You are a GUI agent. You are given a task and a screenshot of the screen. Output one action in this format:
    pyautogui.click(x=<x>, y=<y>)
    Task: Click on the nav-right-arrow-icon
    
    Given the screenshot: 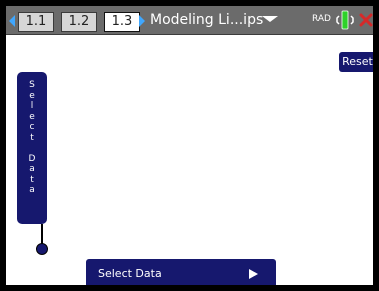 What is the action you would take?
    pyautogui.click(x=142, y=21)
    